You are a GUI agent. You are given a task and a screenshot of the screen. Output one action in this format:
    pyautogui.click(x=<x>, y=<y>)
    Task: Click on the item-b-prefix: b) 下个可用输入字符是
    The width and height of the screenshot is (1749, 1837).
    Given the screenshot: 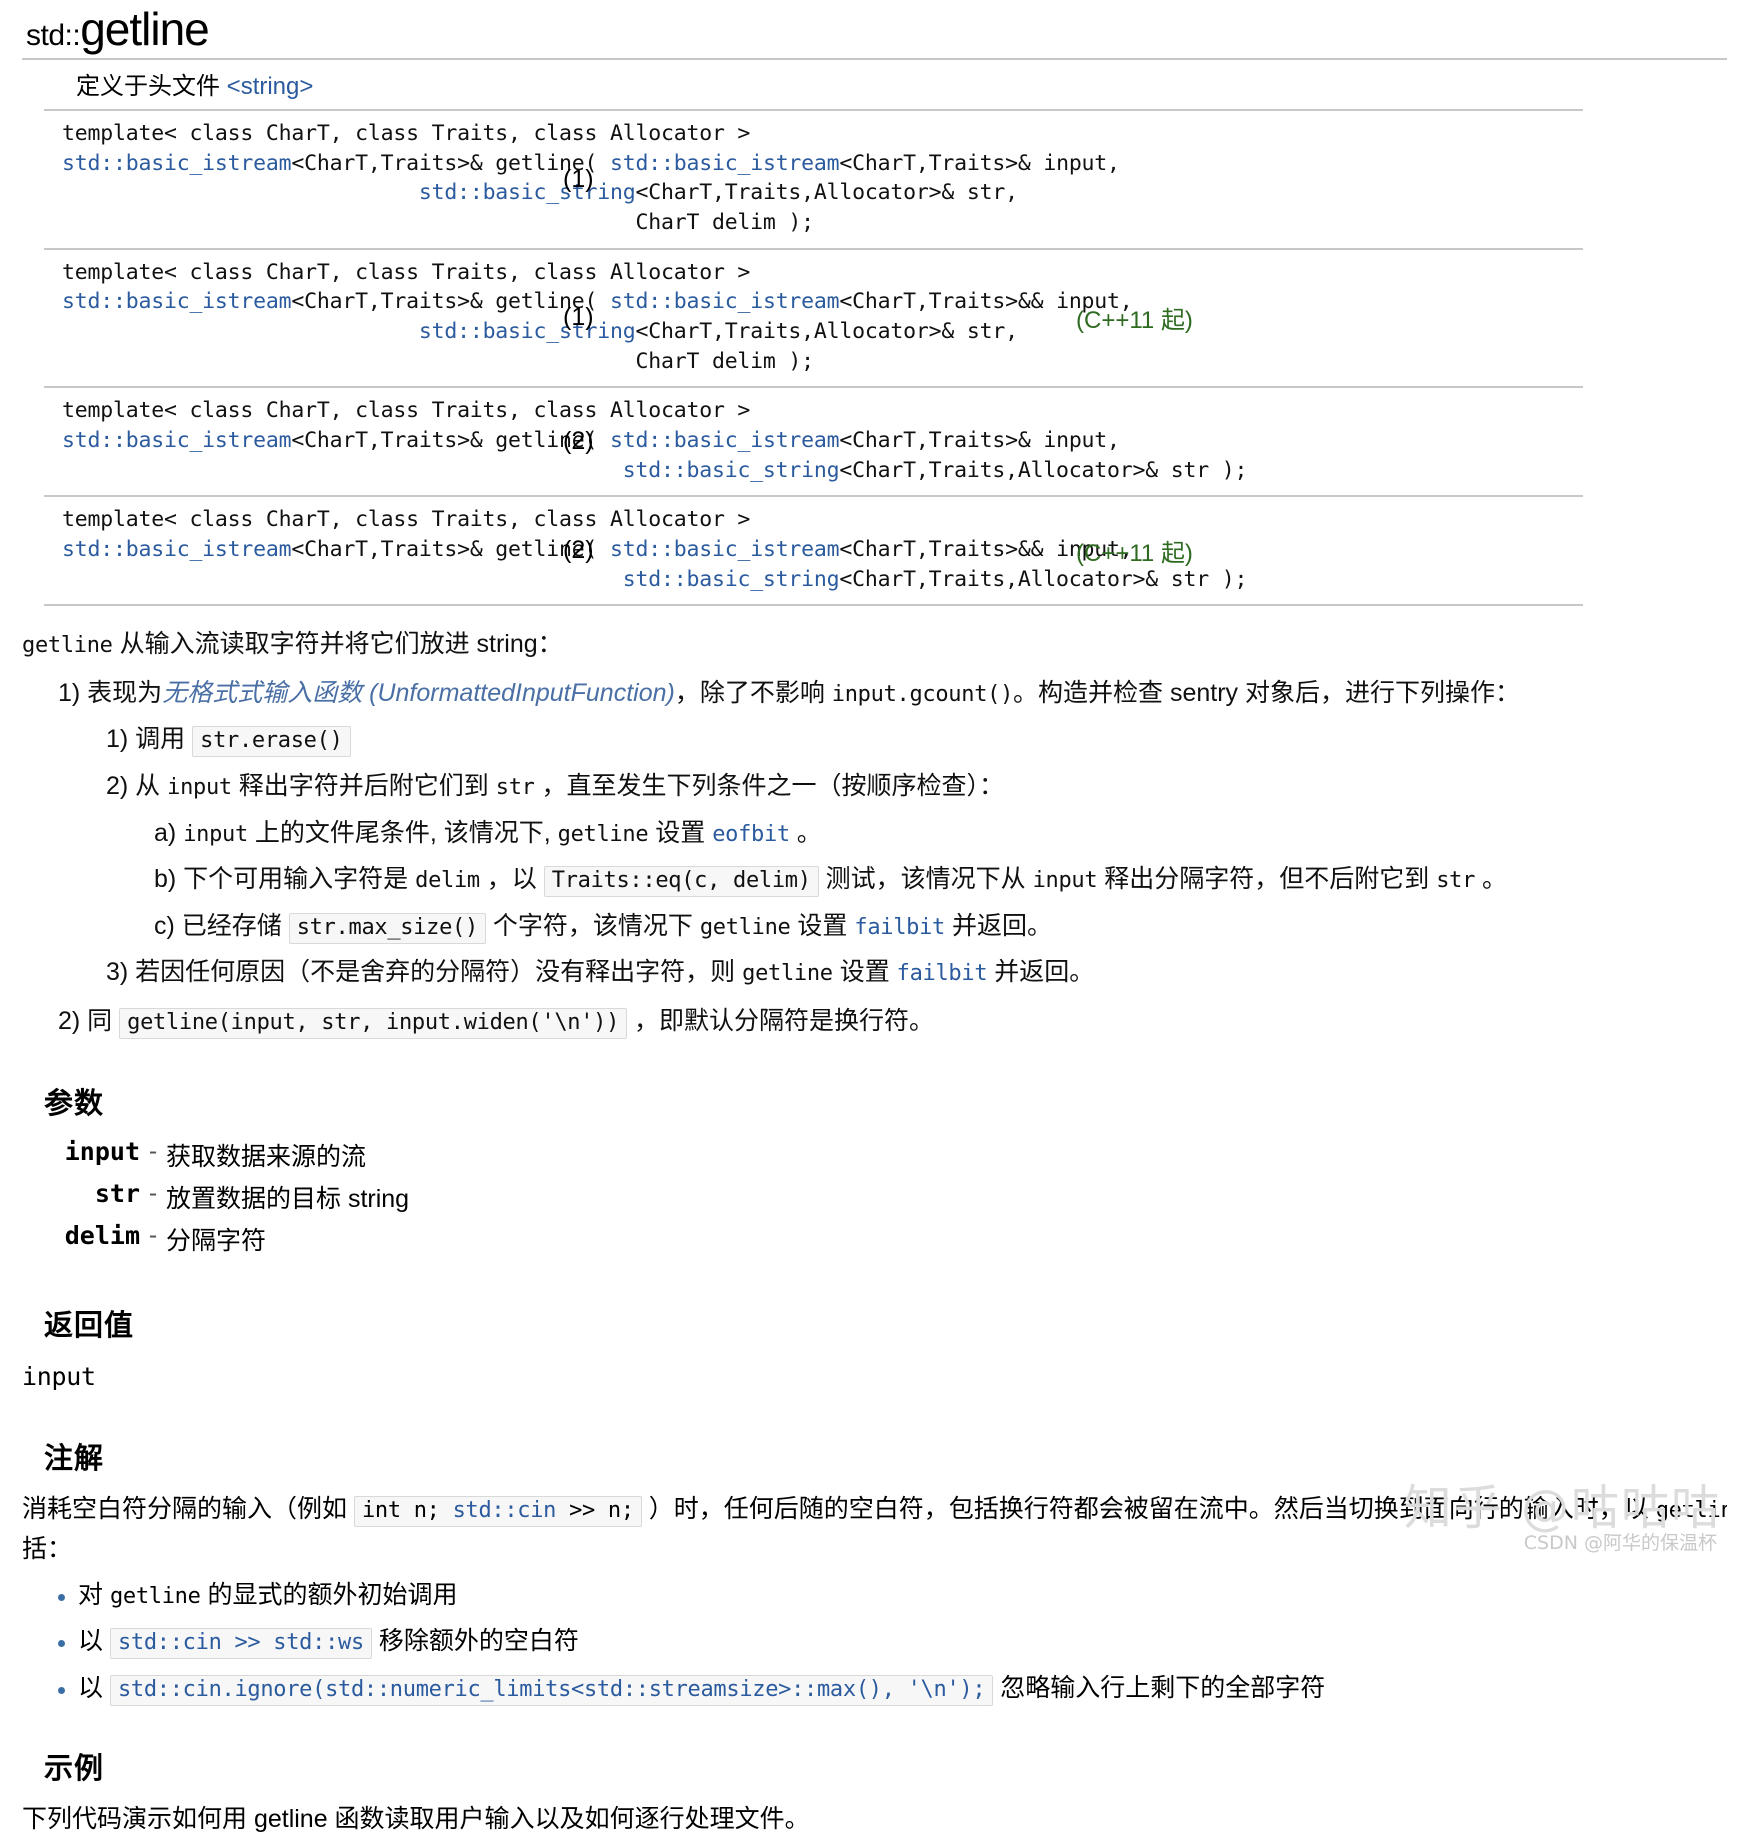 What is the action you would take?
    pyautogui.click(x=285, y=879)
    